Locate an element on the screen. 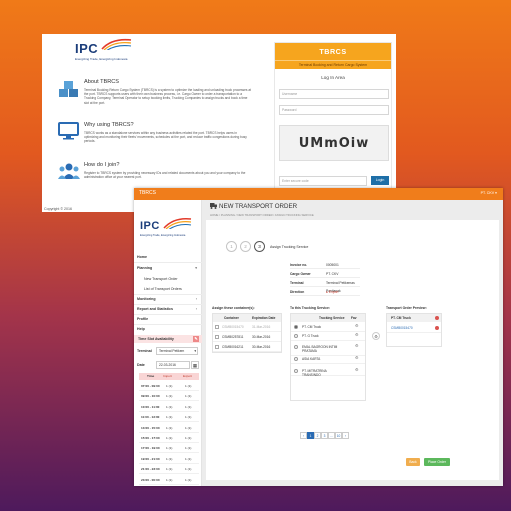 The width and height of the screenshot is (511, 511). nav-reports-label: Report and Statistics is located at coordinates (155, 309).